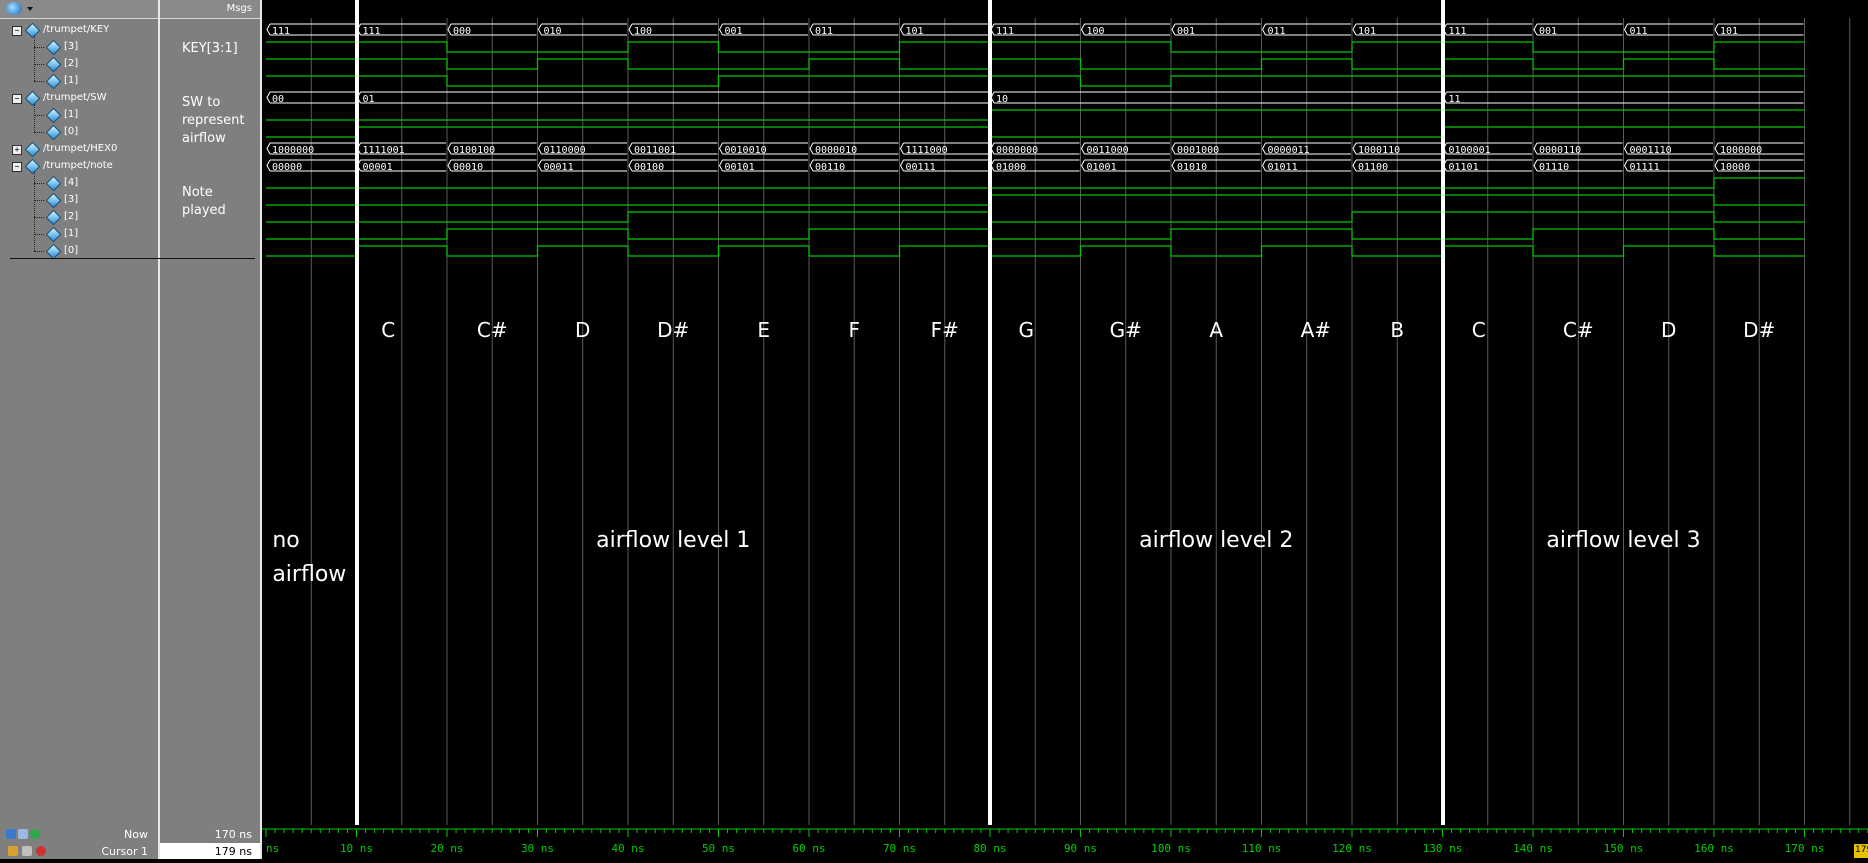 This screenshot has width=1868, height=863. Describe the element at coordinates (233, 851) in the screenshot. I see `cursor-value: 179 ns` at that location.